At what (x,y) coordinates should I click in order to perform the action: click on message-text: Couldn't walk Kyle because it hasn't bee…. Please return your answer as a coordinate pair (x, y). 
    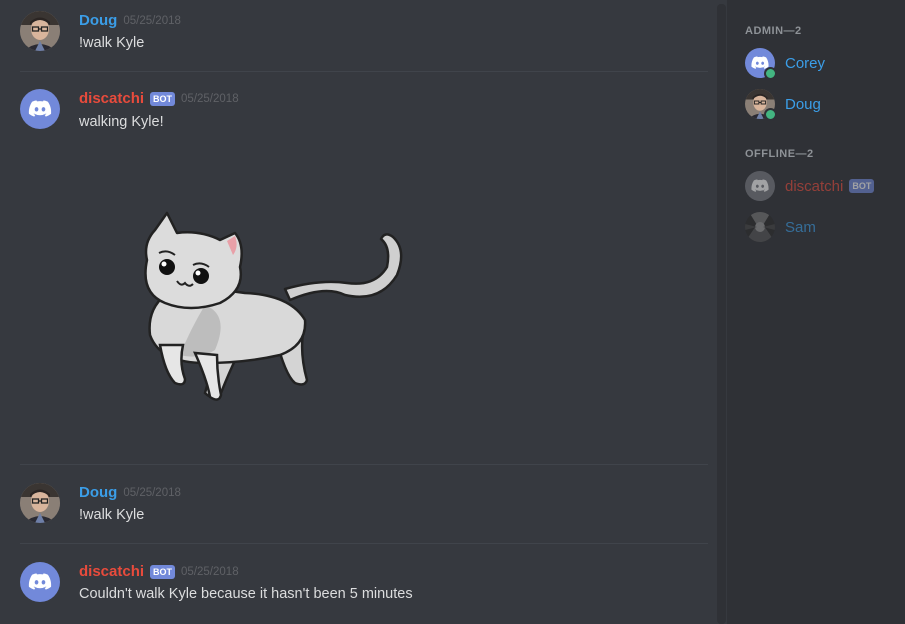
    Looking at the image, I should click on (246, 594).